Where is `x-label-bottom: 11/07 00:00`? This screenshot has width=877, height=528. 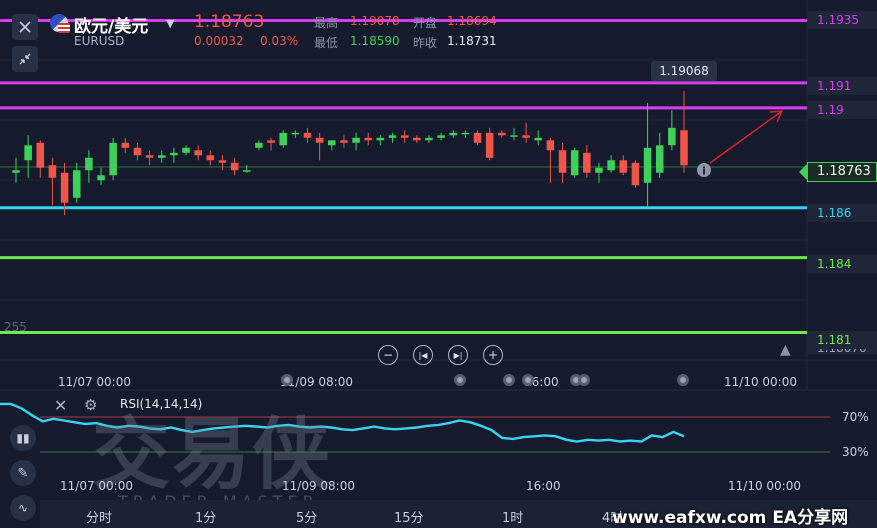 x-label-bottom: 11/07 00:00 is located at coordinates (96, 486).